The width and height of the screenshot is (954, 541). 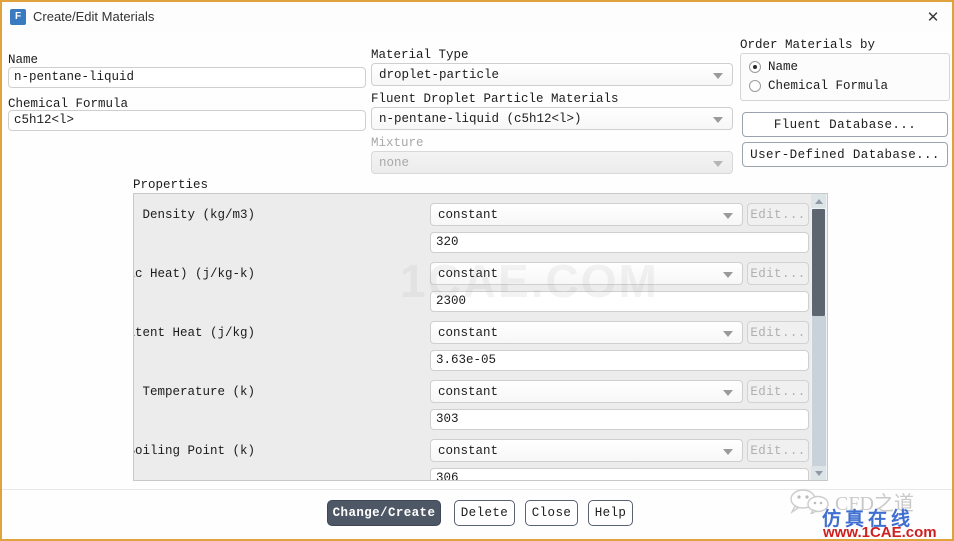 I want to click on mixture-dropdown: none, so click(x=552, y=162).